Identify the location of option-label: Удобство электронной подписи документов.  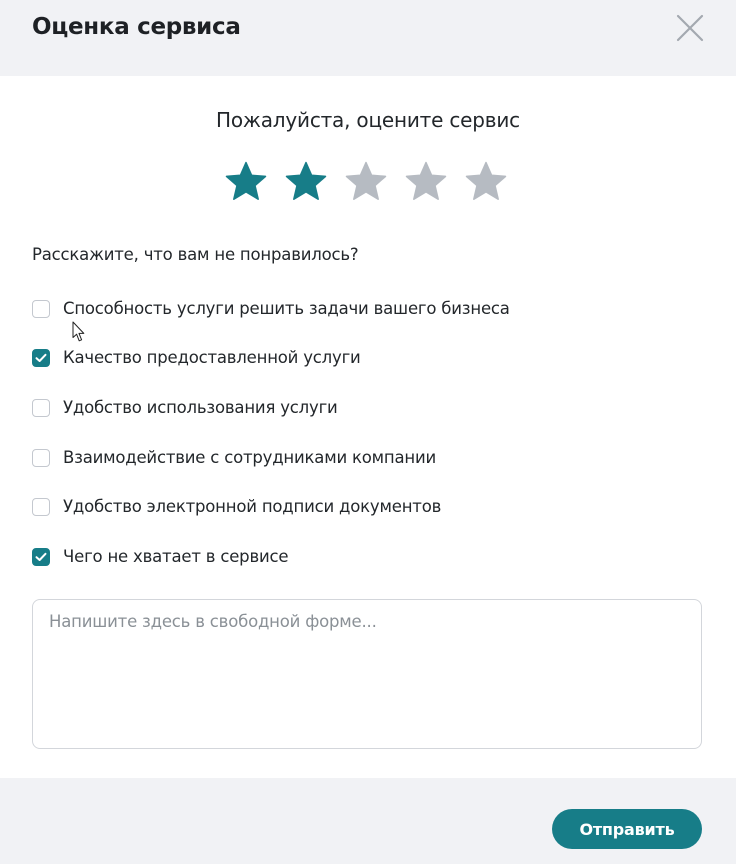
(252, 506).